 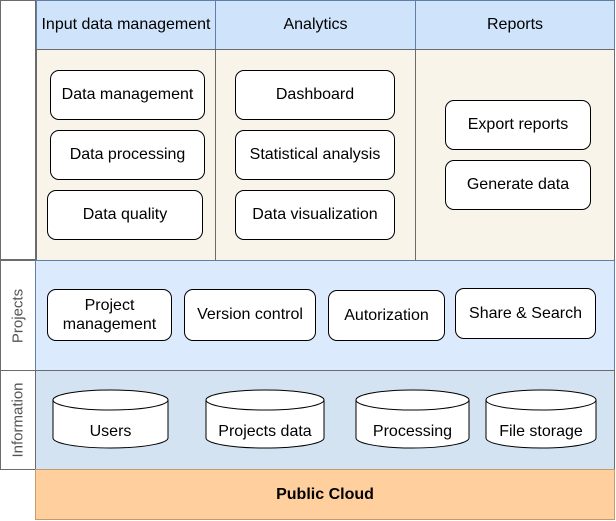 I want to click on box-data-management: Data management, so click(x=127, y=95).